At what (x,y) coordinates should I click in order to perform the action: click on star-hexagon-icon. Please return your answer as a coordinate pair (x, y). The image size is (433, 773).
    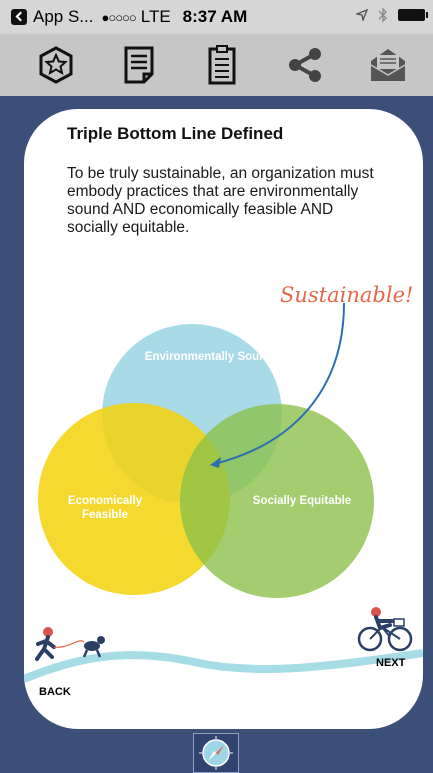
    Looking at the image, I should click on (55, 65).